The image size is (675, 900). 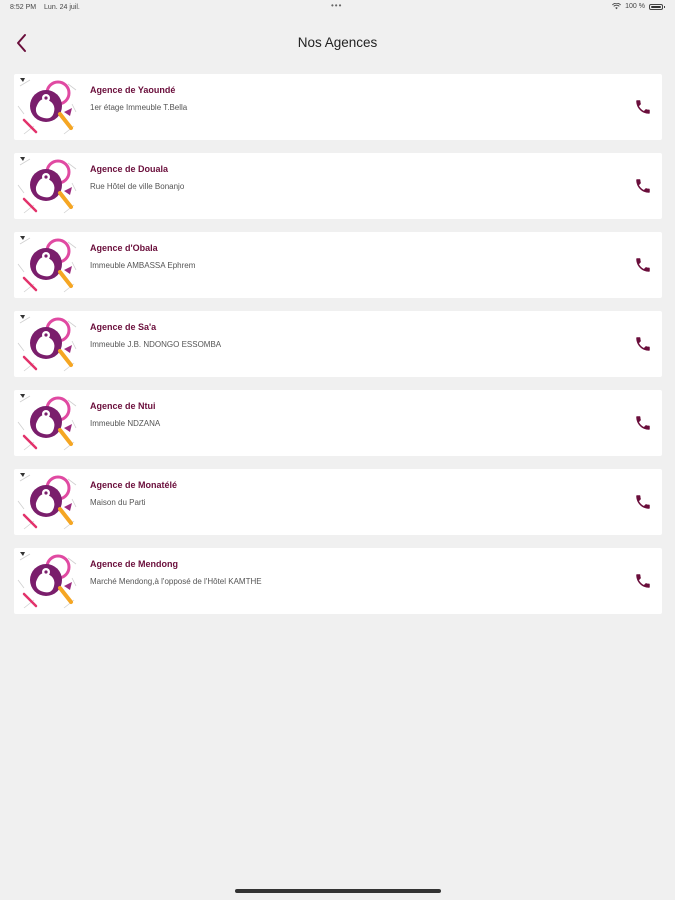 I want to click on agency-card: Agence de Monatélé Maison du Parti, so click(x=338, y=502).